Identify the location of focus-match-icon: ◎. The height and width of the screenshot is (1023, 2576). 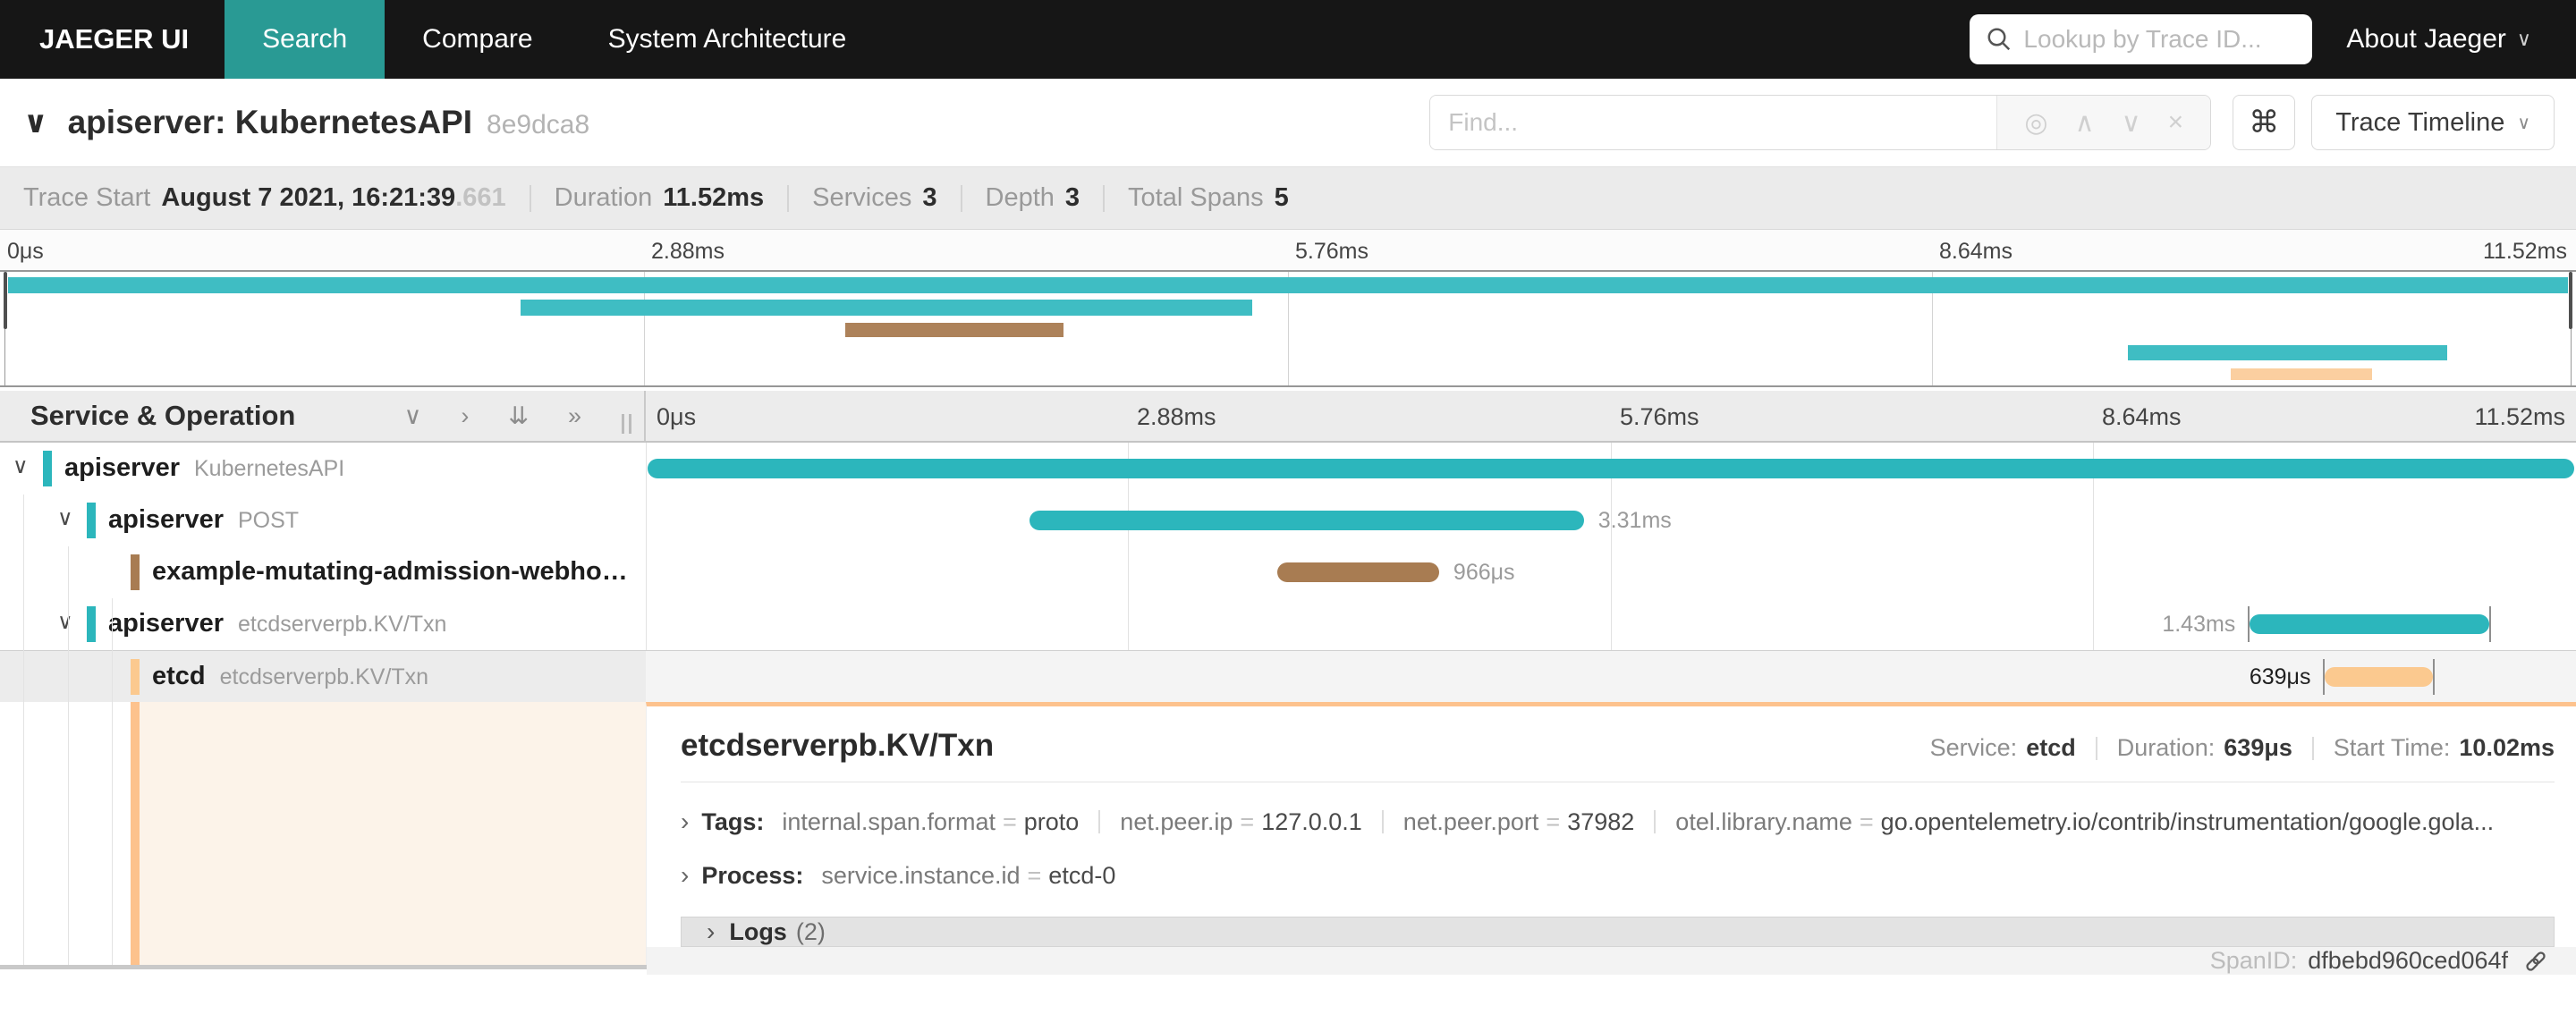
(2035, 123).